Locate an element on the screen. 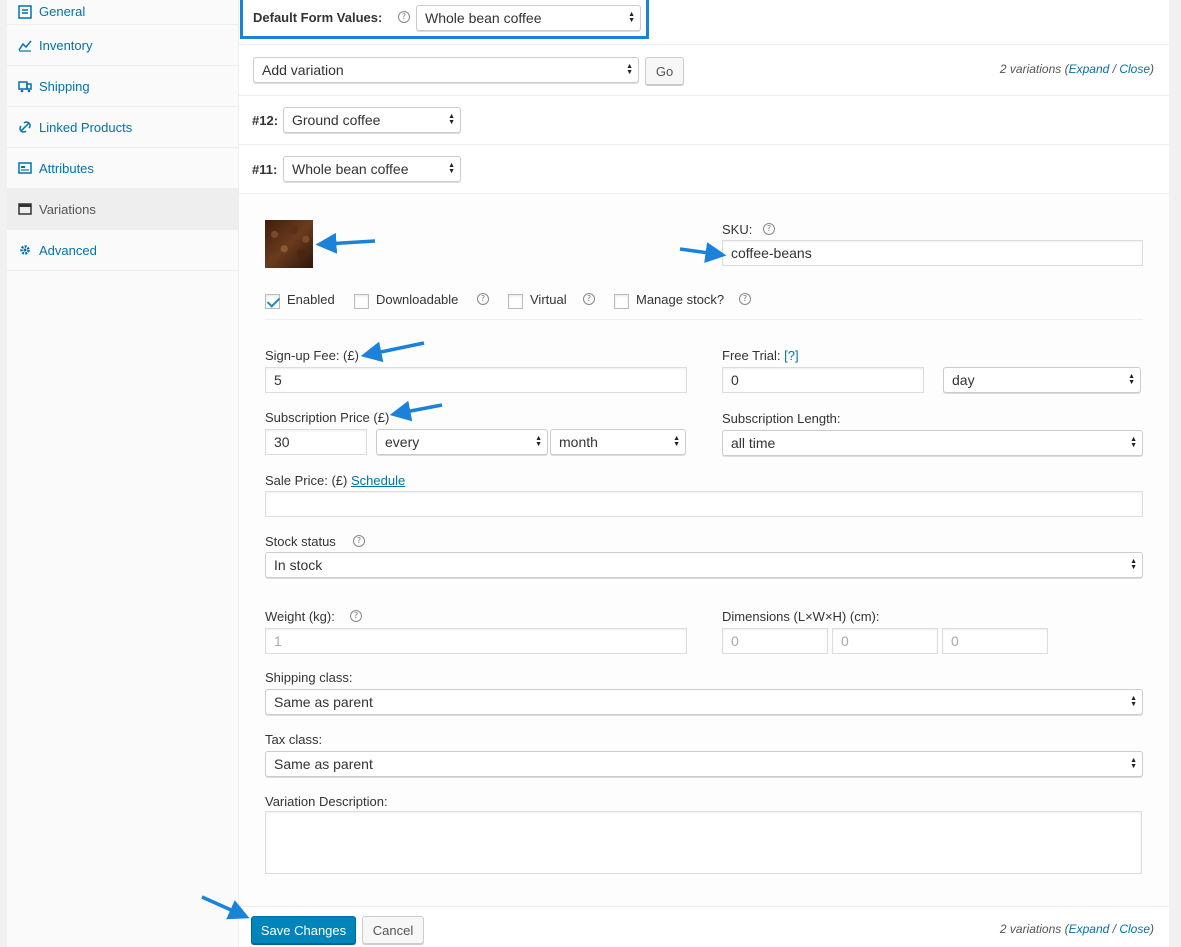  arrow-to-subscription-price is located at coordinates (416, 411).